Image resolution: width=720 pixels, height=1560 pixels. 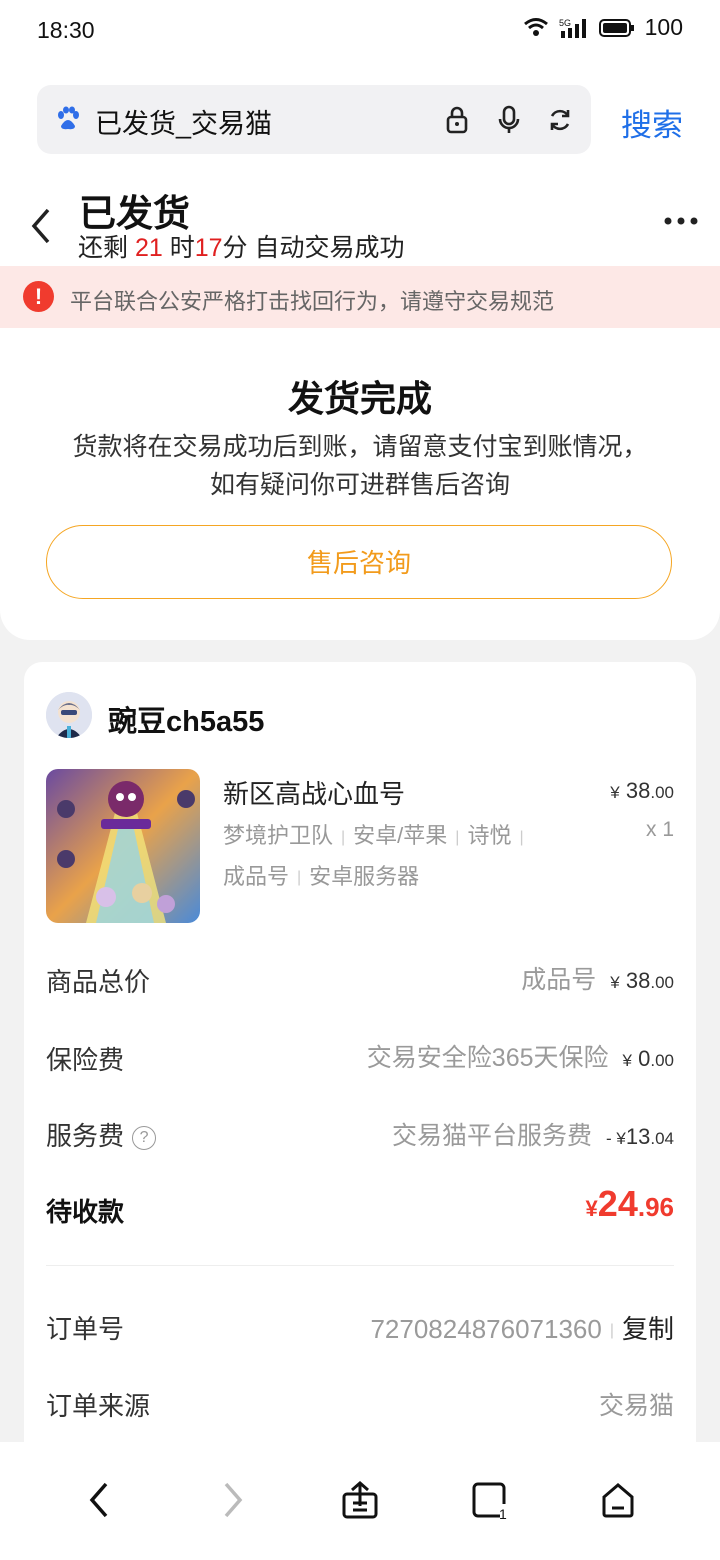 I want to click on amount-decimal: .04, so click(x=662, y=1138).